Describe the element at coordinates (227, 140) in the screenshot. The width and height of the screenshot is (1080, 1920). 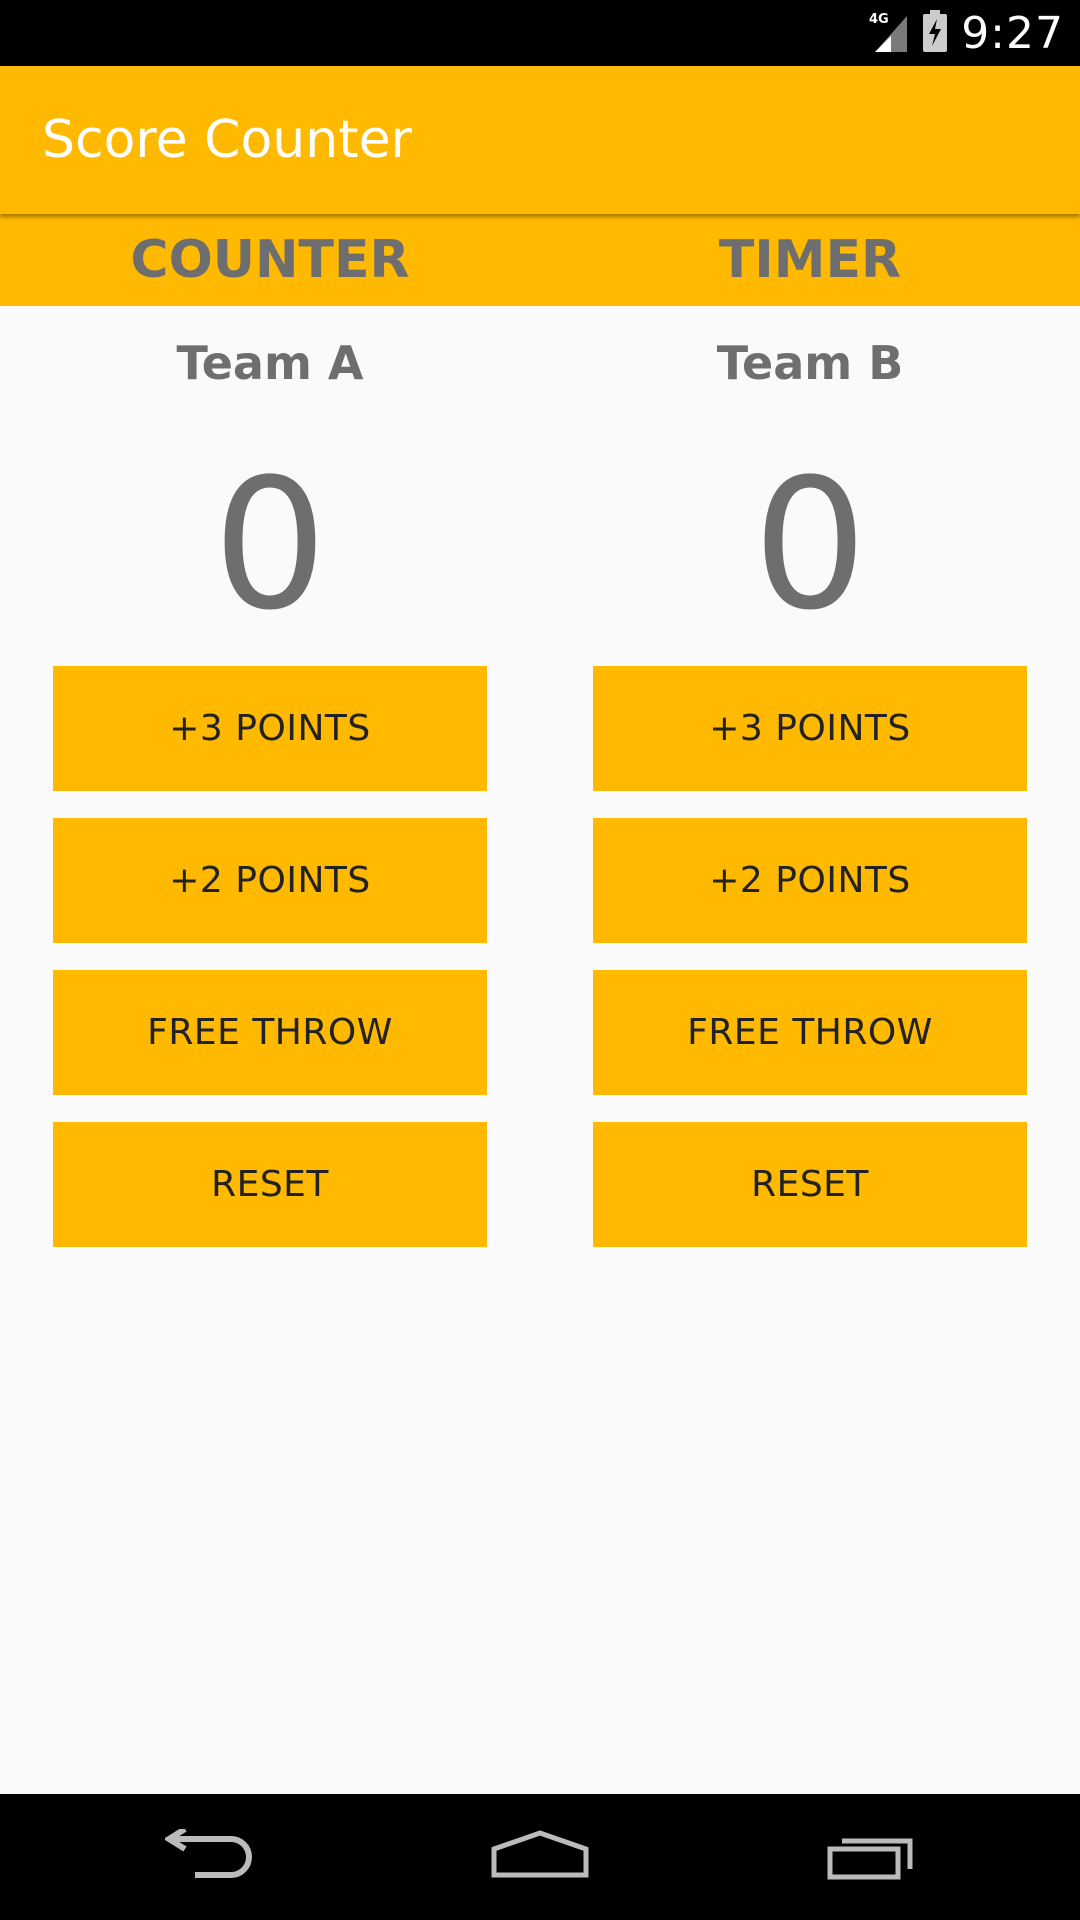
I see `app-title: Score Counter` at that location.